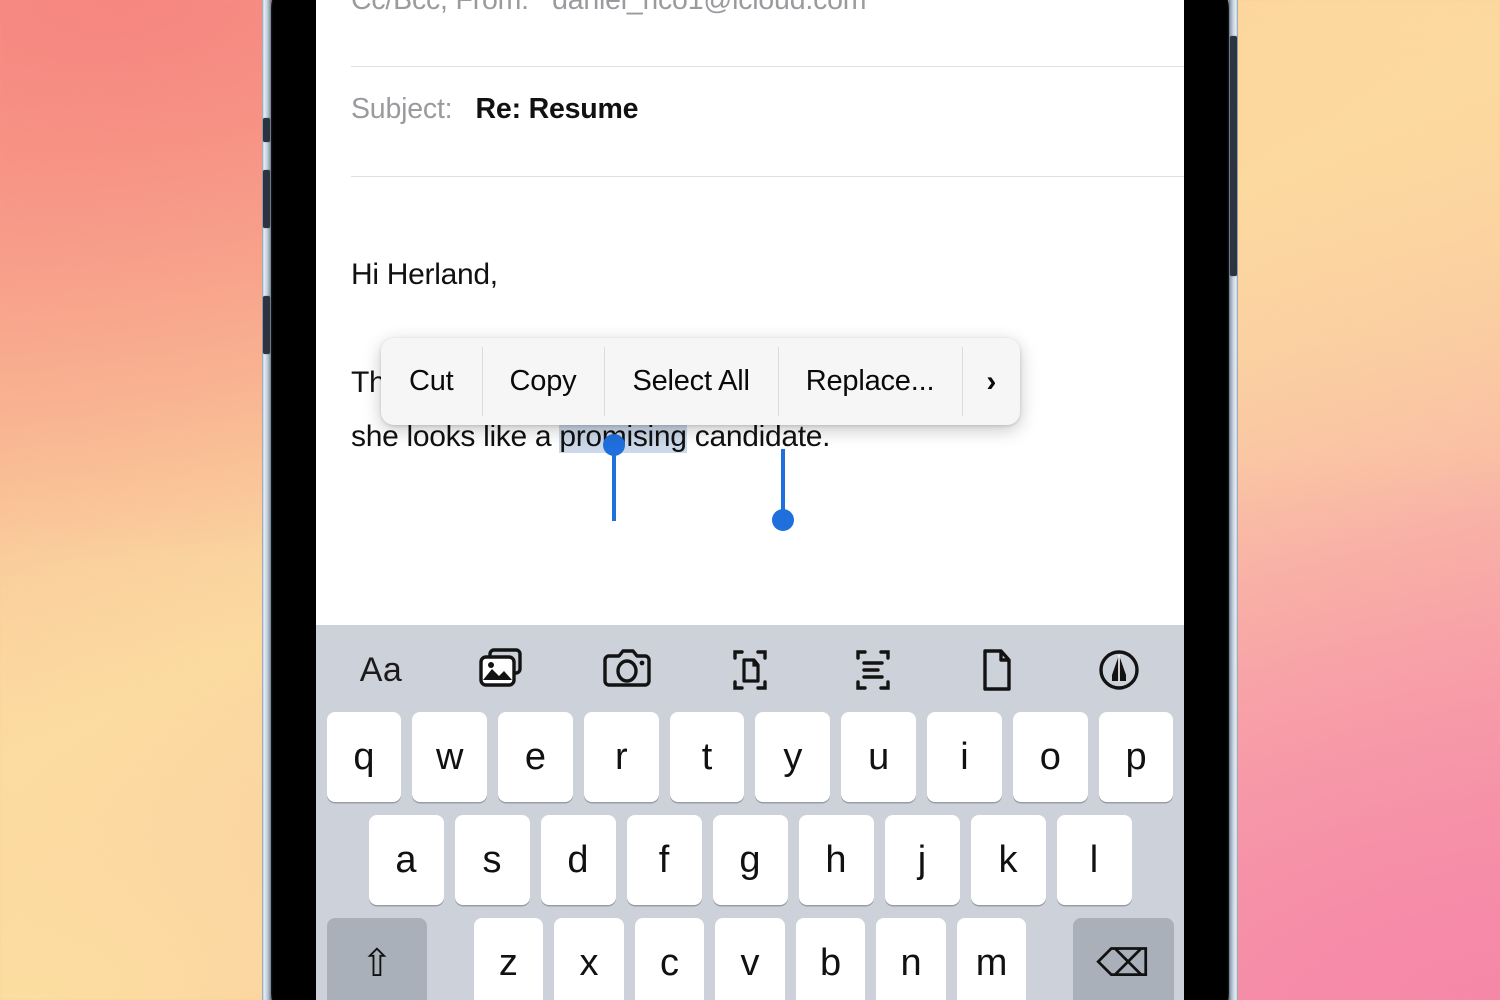 This screenshot has width=1500, height=1000. Describe the element at coordinates (1008, 860) in the screenshot. I see `key-k: k` at that location.